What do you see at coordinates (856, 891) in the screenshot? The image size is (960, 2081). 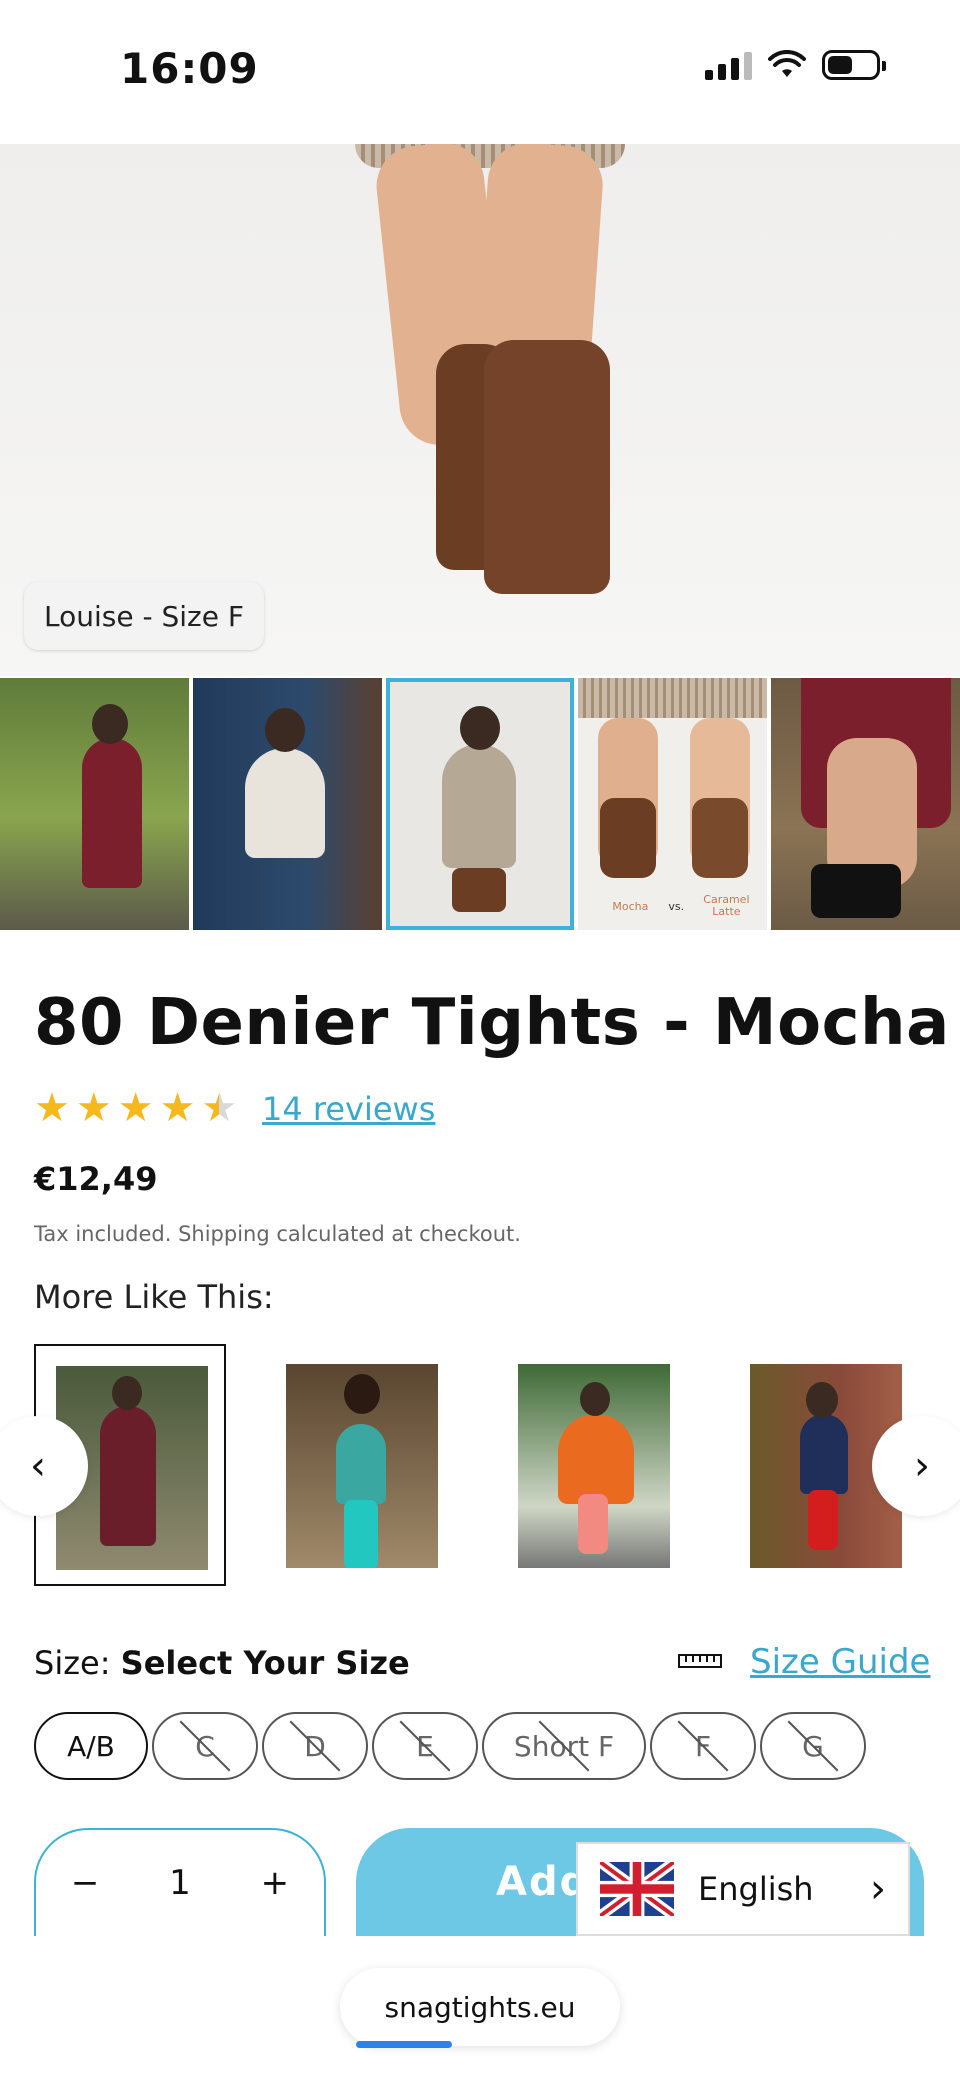 I see `thumbnail-shoes` at bounding box center [856, 891].